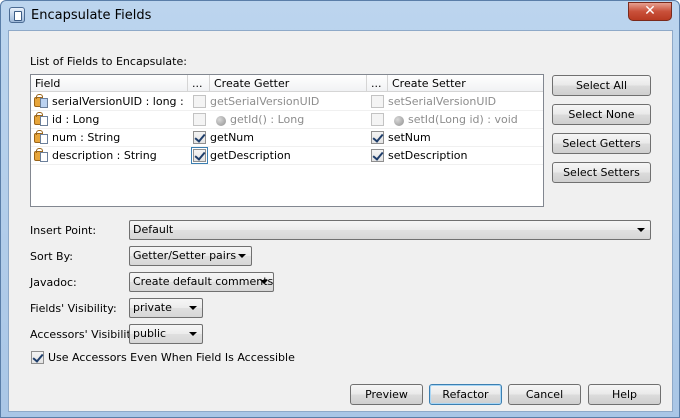 This screenshot has height=418, width=680. What do you see at coordinates (390, 230) in the screenshot?
I see `insert-point-combo: Default` at bounding box center [390, 230].